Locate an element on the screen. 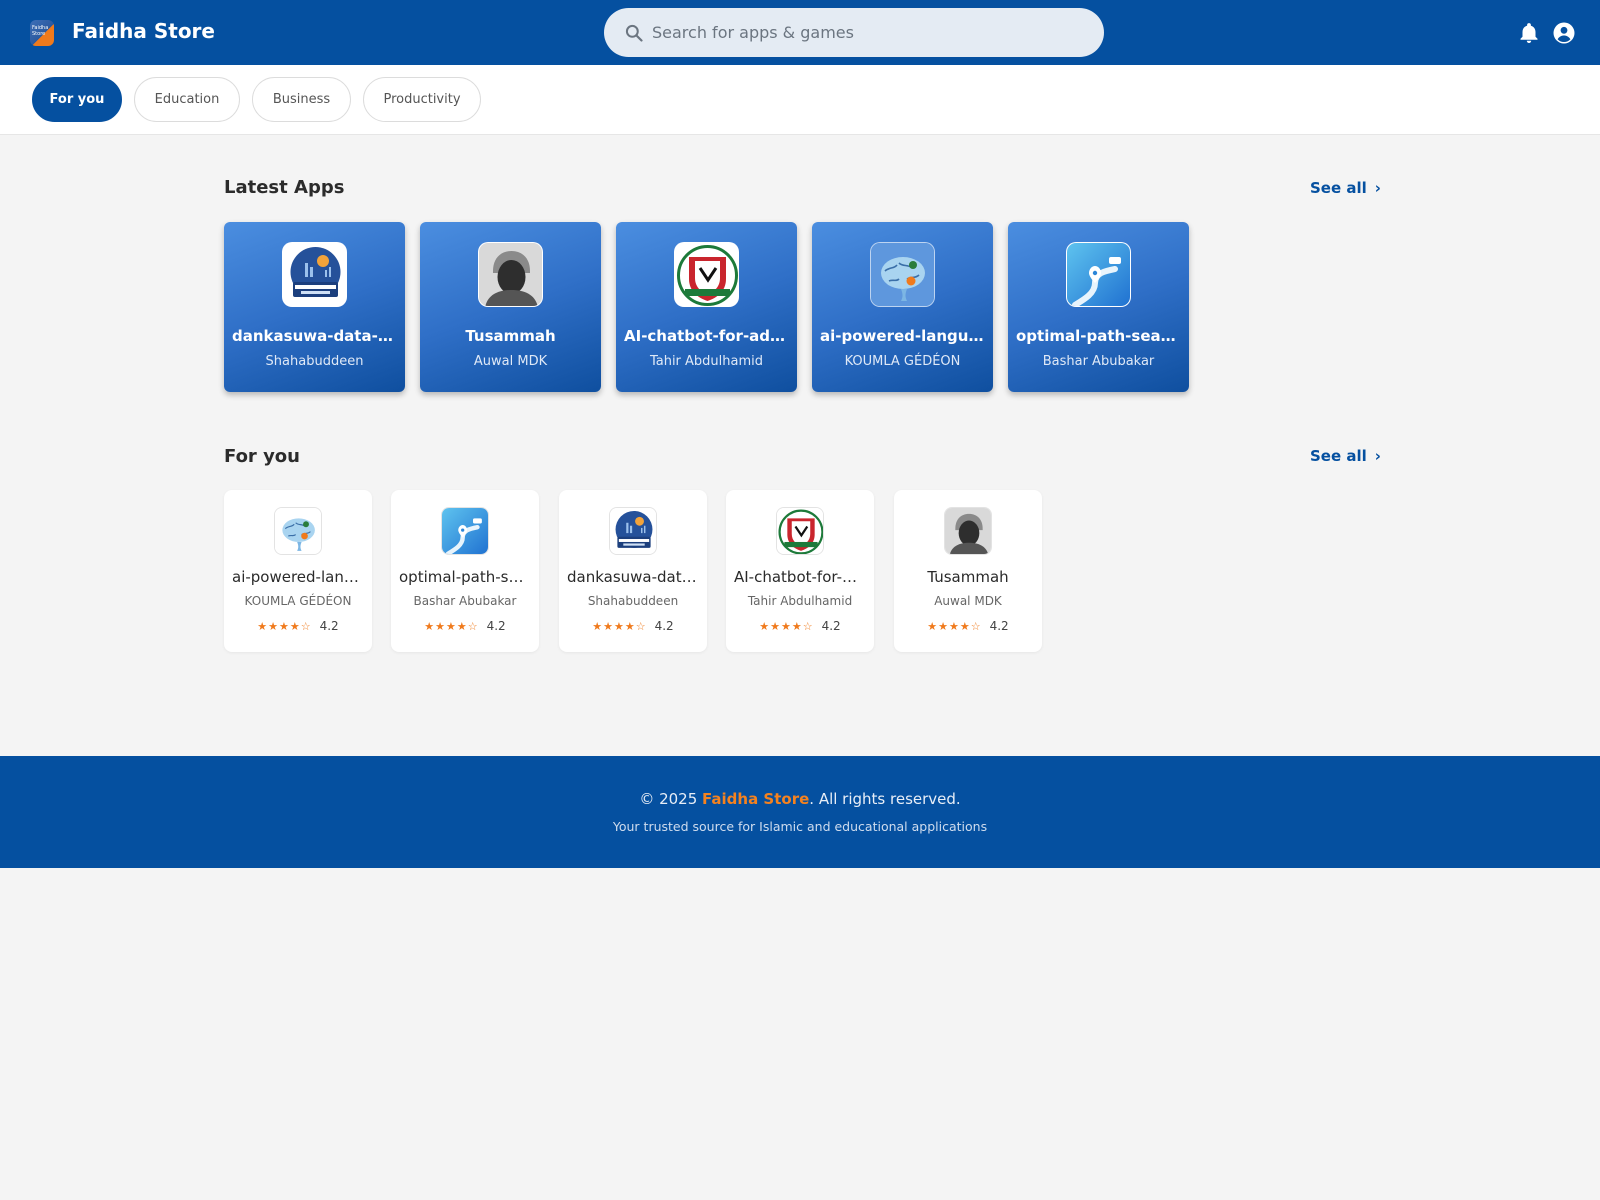 Image resolution: width=1600 pixels, height=1200 pixels. notification-bell-icon is located at coordinates (1529, 33).